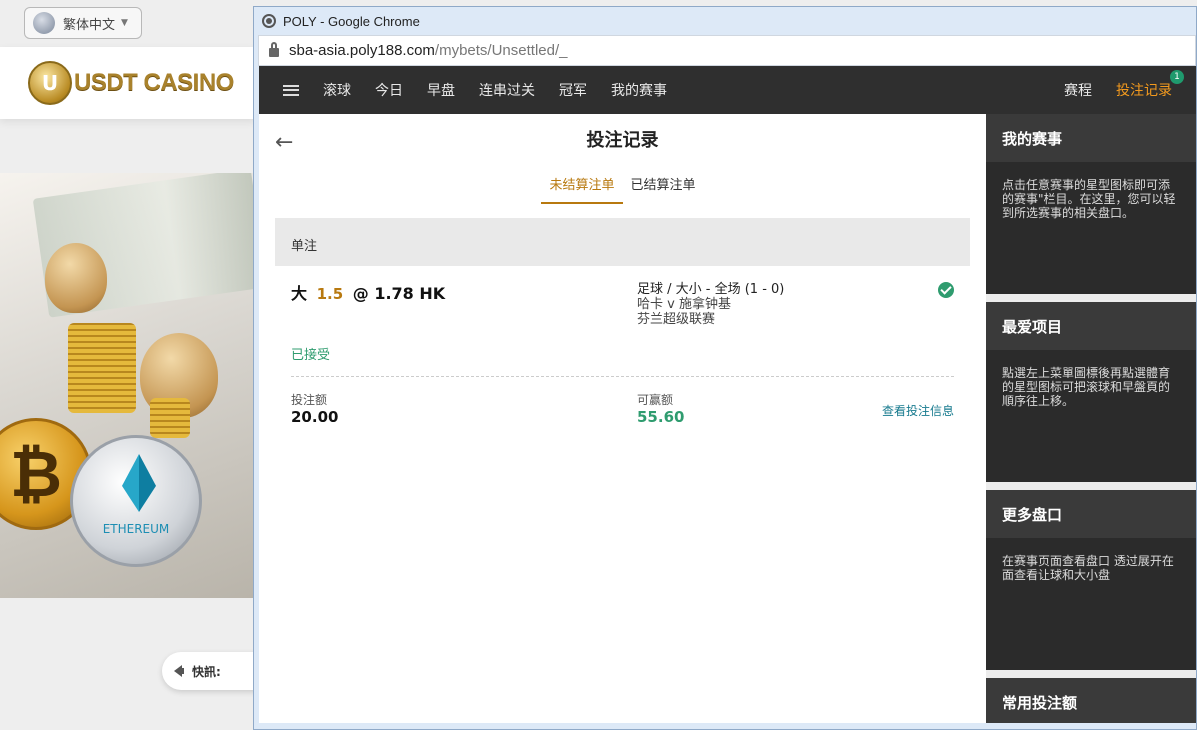  Describe the element at coordinates (725, 21) in the screenshot. I see `window-title-bar: POLY - Google Chrome` at that location.